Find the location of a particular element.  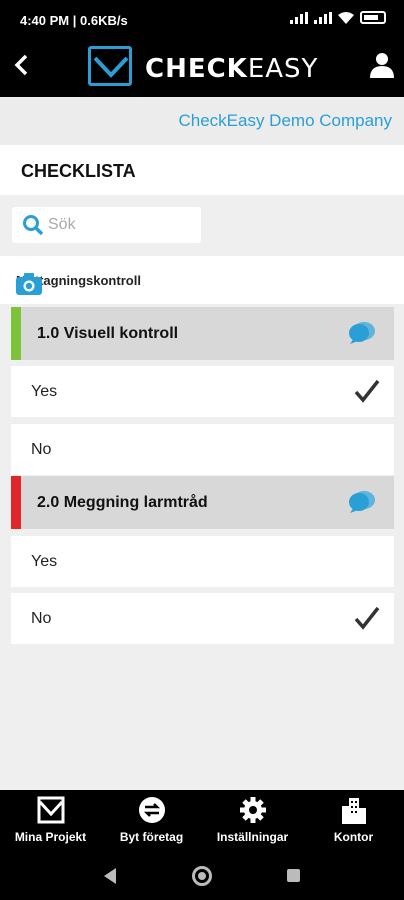

page-title: CHECKLISTA is located at coordinates (78, 171).